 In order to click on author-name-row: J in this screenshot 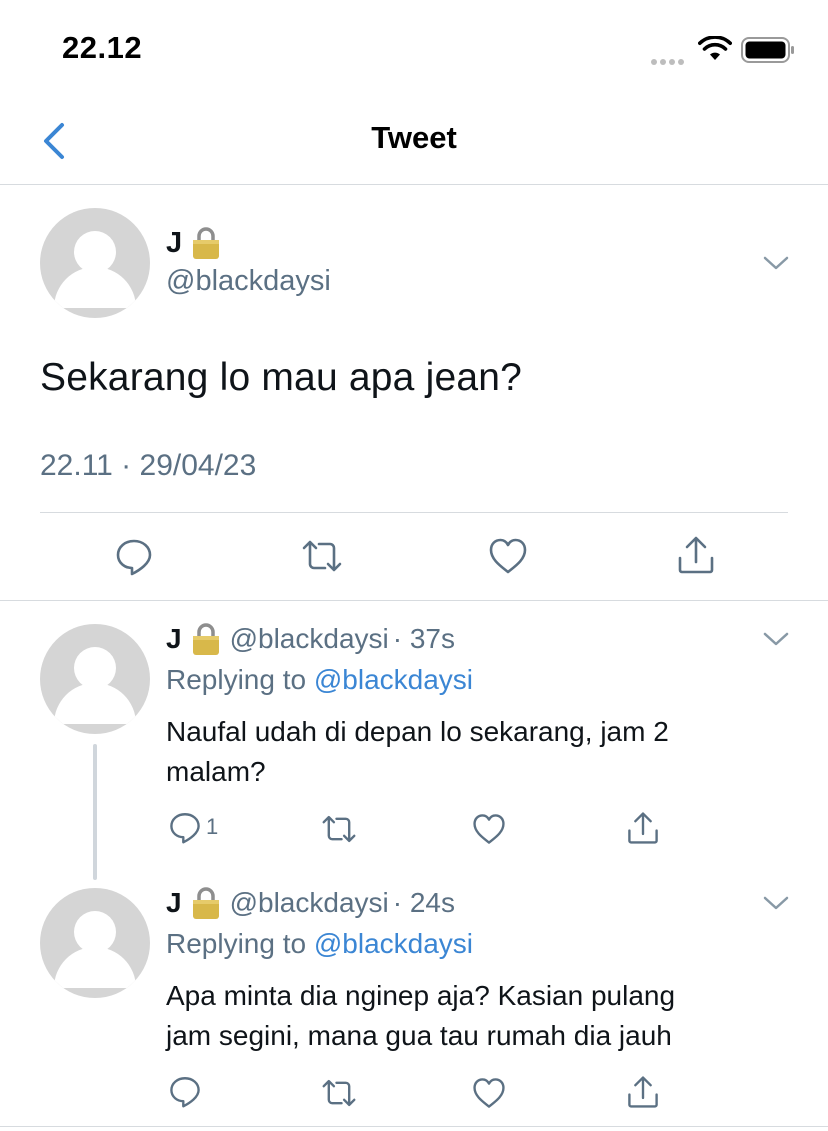, I will do `click(194, 243)`.